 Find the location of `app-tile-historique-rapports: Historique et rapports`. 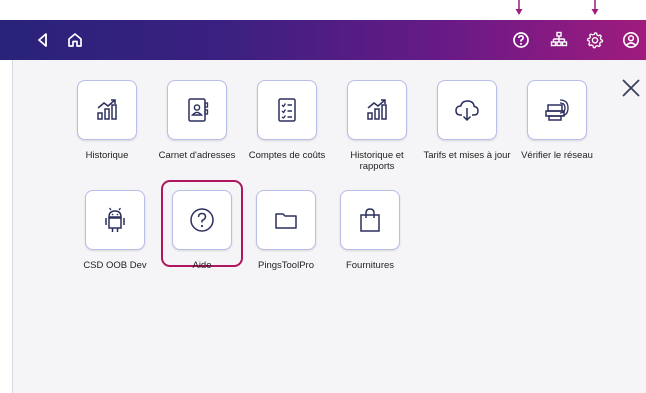

app-tile-historique-rapports: Historique et rapports is located at coordinates (377, 126).